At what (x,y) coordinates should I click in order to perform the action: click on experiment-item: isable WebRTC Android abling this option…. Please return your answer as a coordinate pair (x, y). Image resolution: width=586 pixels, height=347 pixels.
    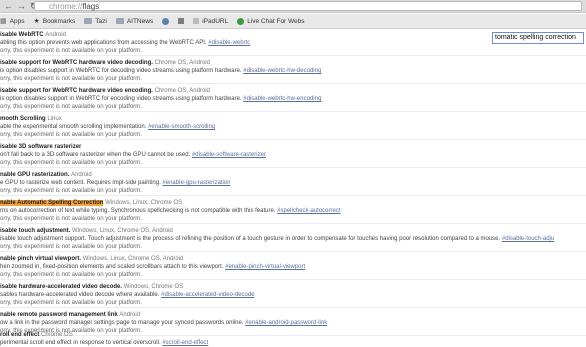
    Looking at the image, I should click on (293, 43).